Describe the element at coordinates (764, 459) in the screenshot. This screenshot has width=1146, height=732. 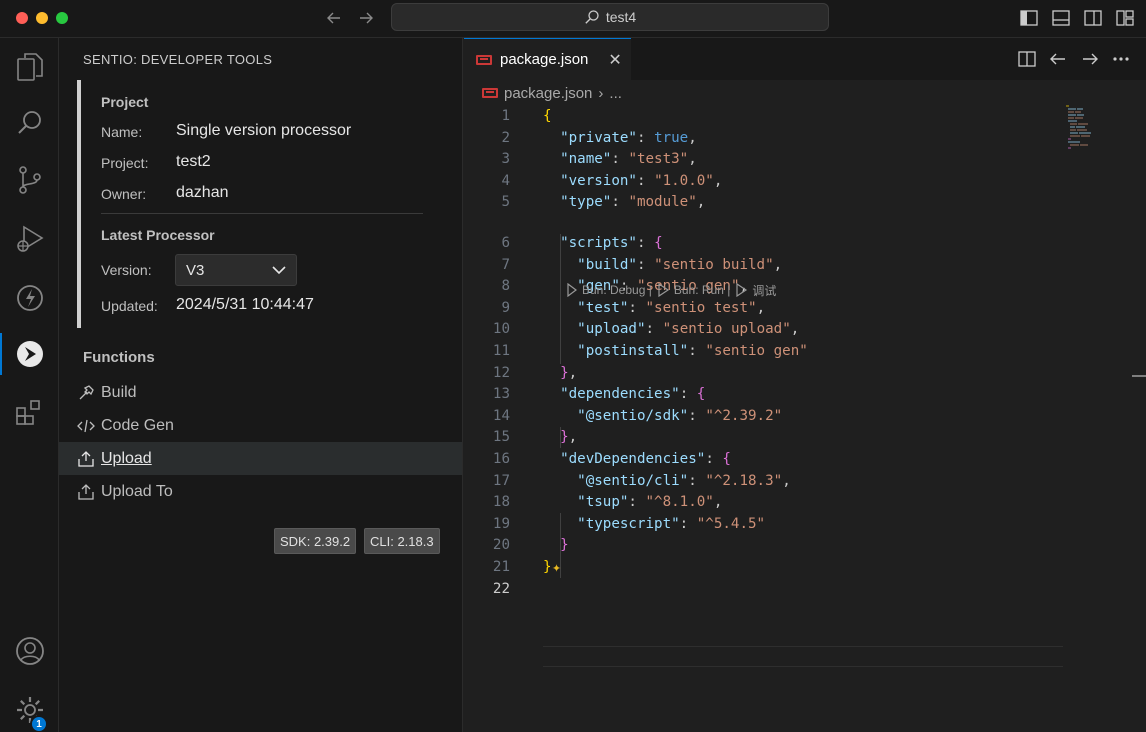
I see `code-line: 16 "devDependencies": {` at that location.